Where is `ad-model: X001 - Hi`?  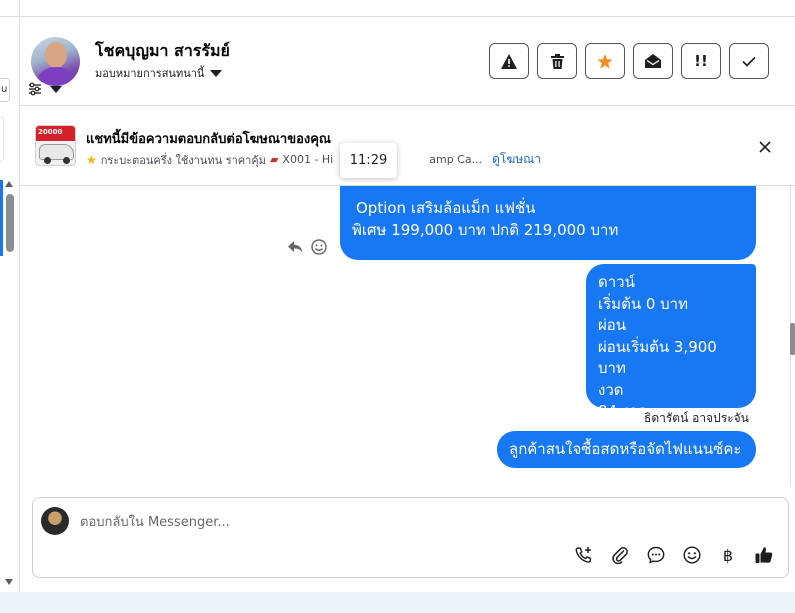 ad-model: X001 - Hi is located at coordinates (308, 159).